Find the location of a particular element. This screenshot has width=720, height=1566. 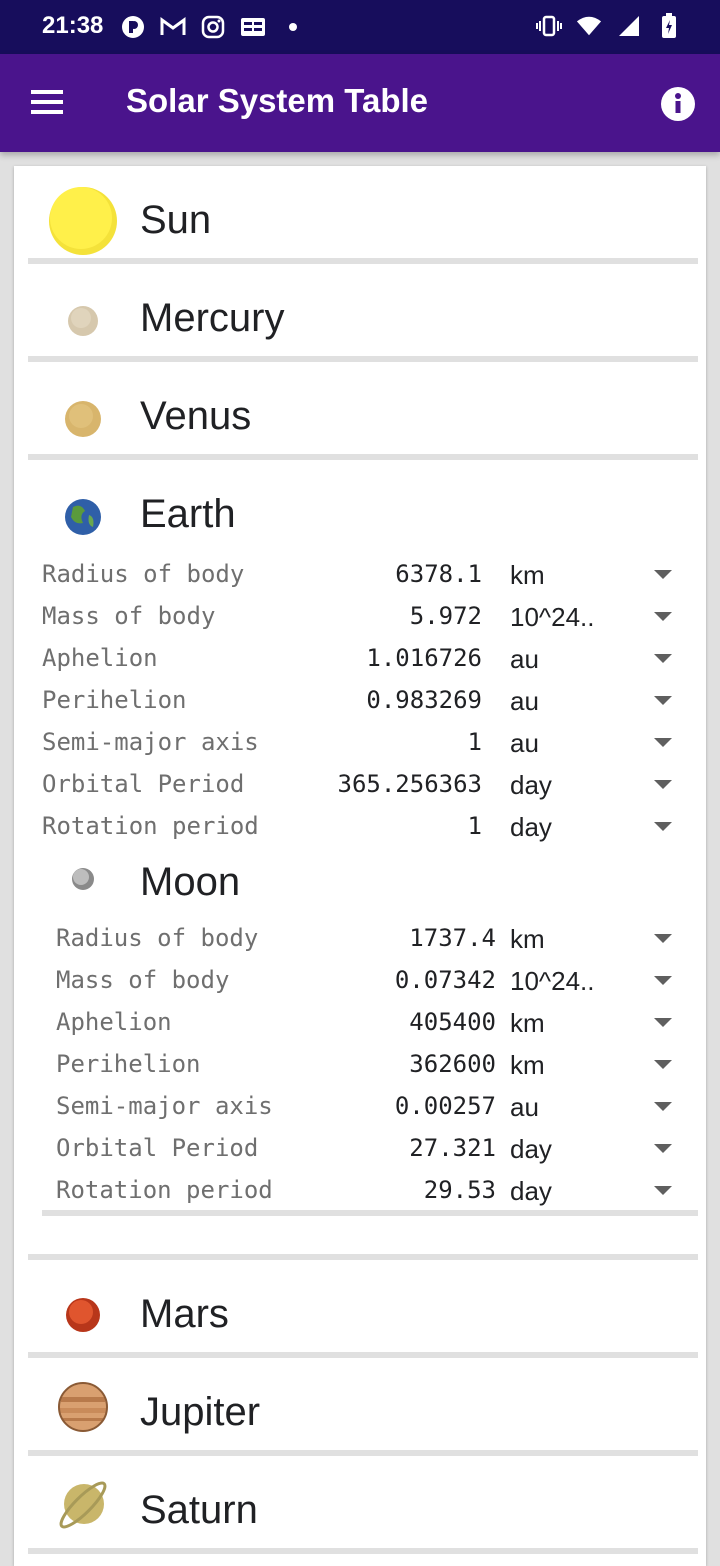

app-title: Solar System Table is located at coordinates (277, 100).